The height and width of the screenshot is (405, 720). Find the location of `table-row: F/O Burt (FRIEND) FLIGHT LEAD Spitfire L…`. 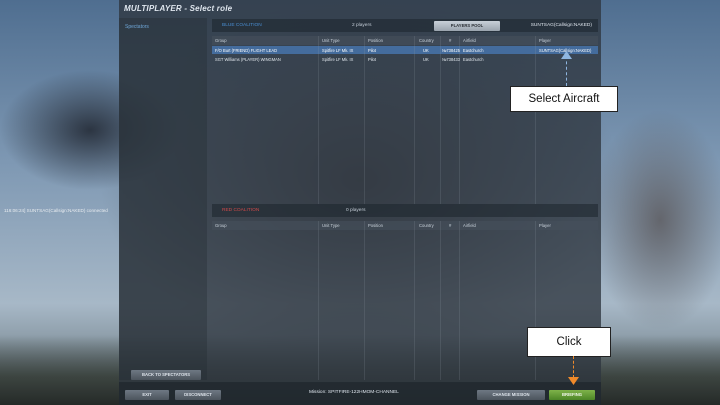

table-row: F/O Burt (FRIEND) FLIGHT LEAD Spitfire L… is located at coordinates (405, 50).